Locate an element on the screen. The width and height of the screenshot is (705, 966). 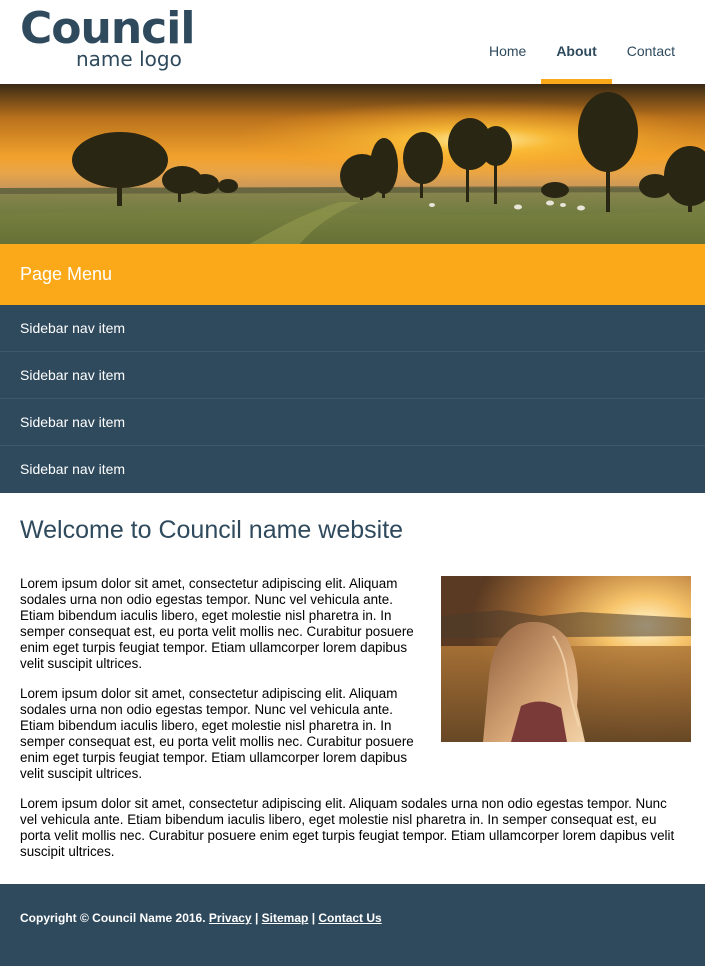
logo-sub-text: name logo is located at coordinates (129, 59).